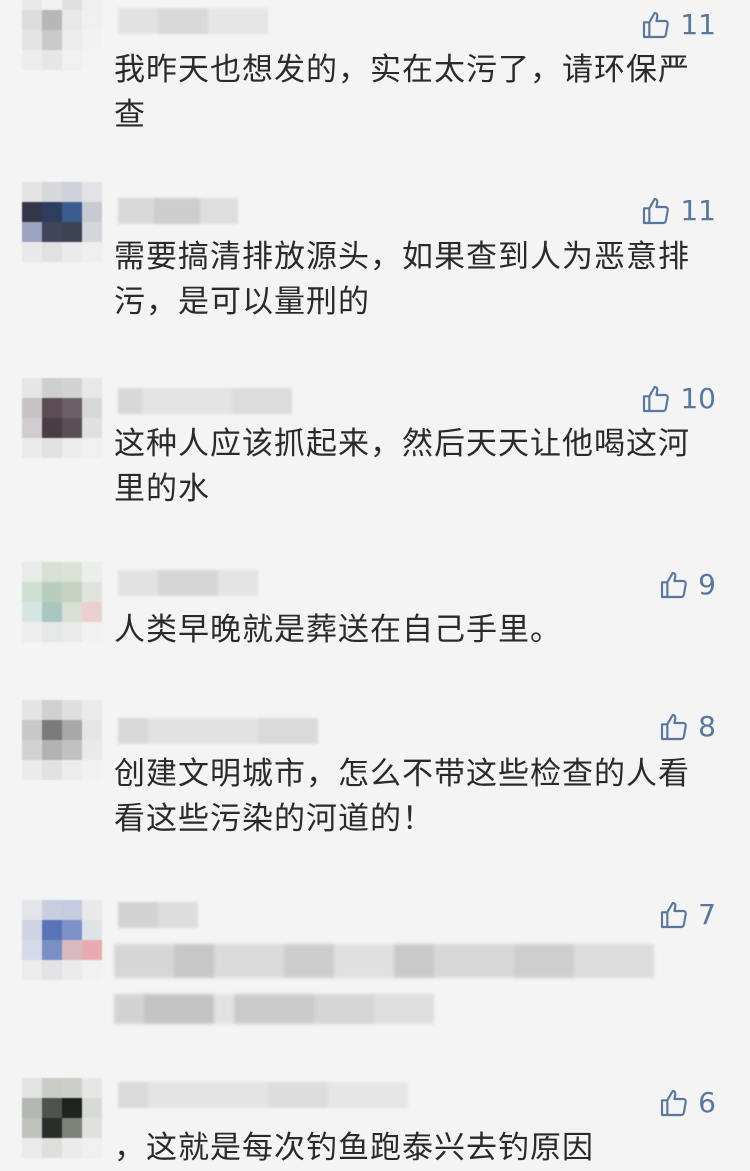 The width and height of the screenshot is (750, 1171). I want to click on comment-item: 6 ，这就是每次钓鱼跑泰兴去钓原因, so click(375, 1120).